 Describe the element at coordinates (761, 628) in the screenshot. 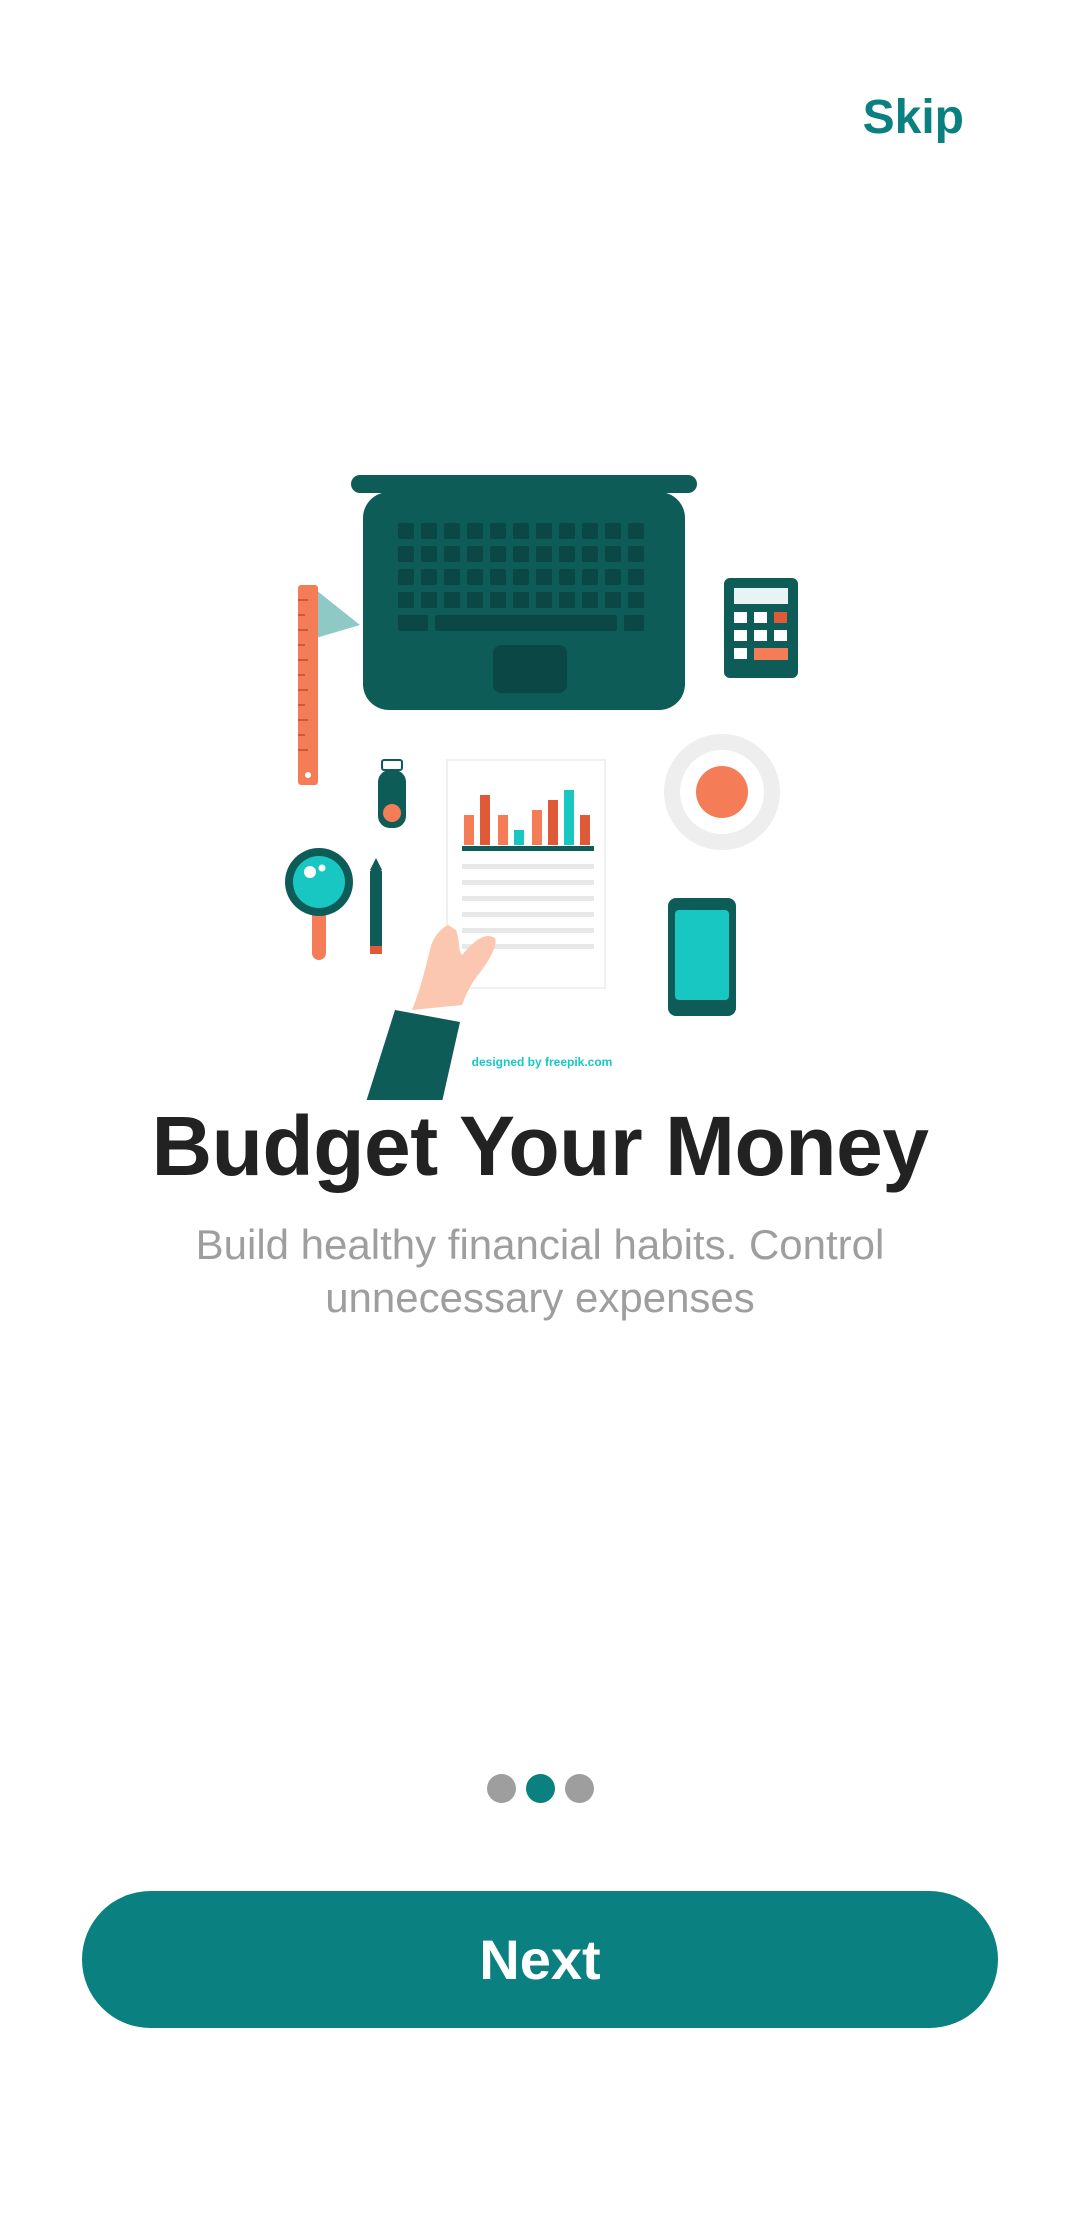

I see `calculator-icon` at that location.